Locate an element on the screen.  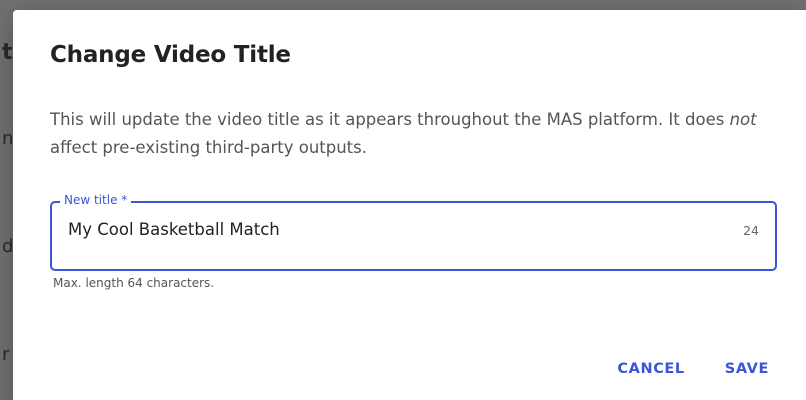
background-text-fragment: r is located at coordinates (6, 354).